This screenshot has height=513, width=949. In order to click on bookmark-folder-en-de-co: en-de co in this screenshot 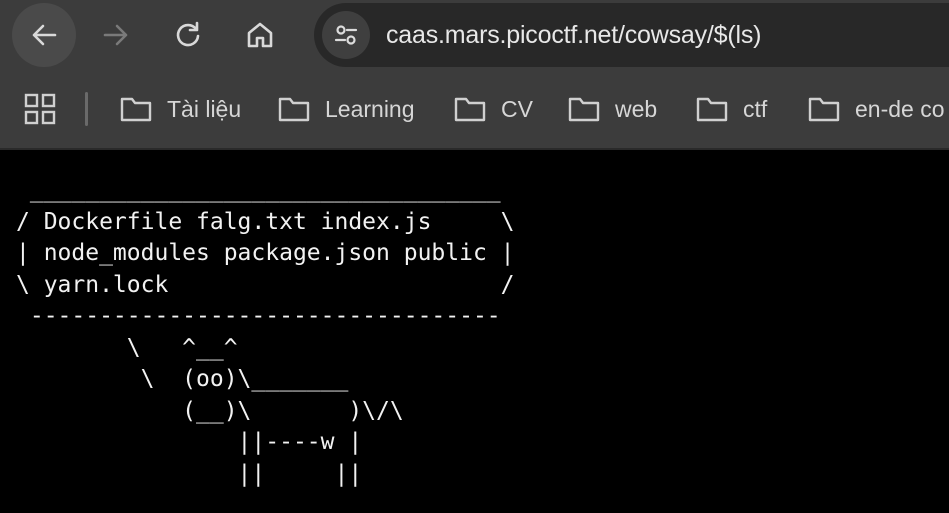, I will do `click(876, 109)`.